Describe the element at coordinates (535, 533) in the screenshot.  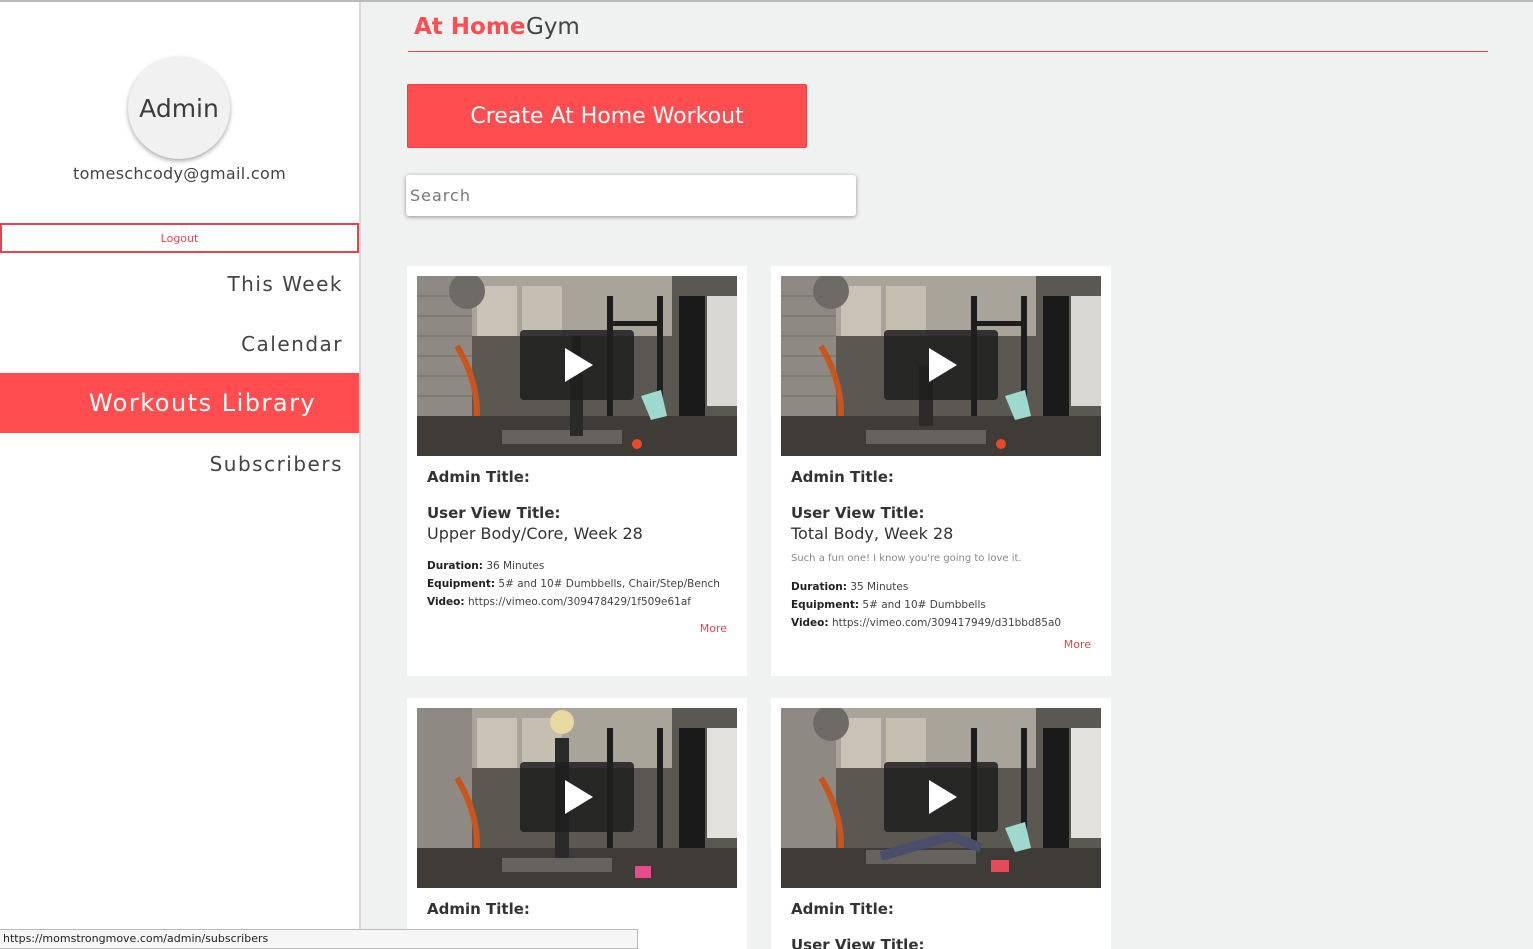
I see `user-view-title: Upper Body/Core, Week 28` at that location.